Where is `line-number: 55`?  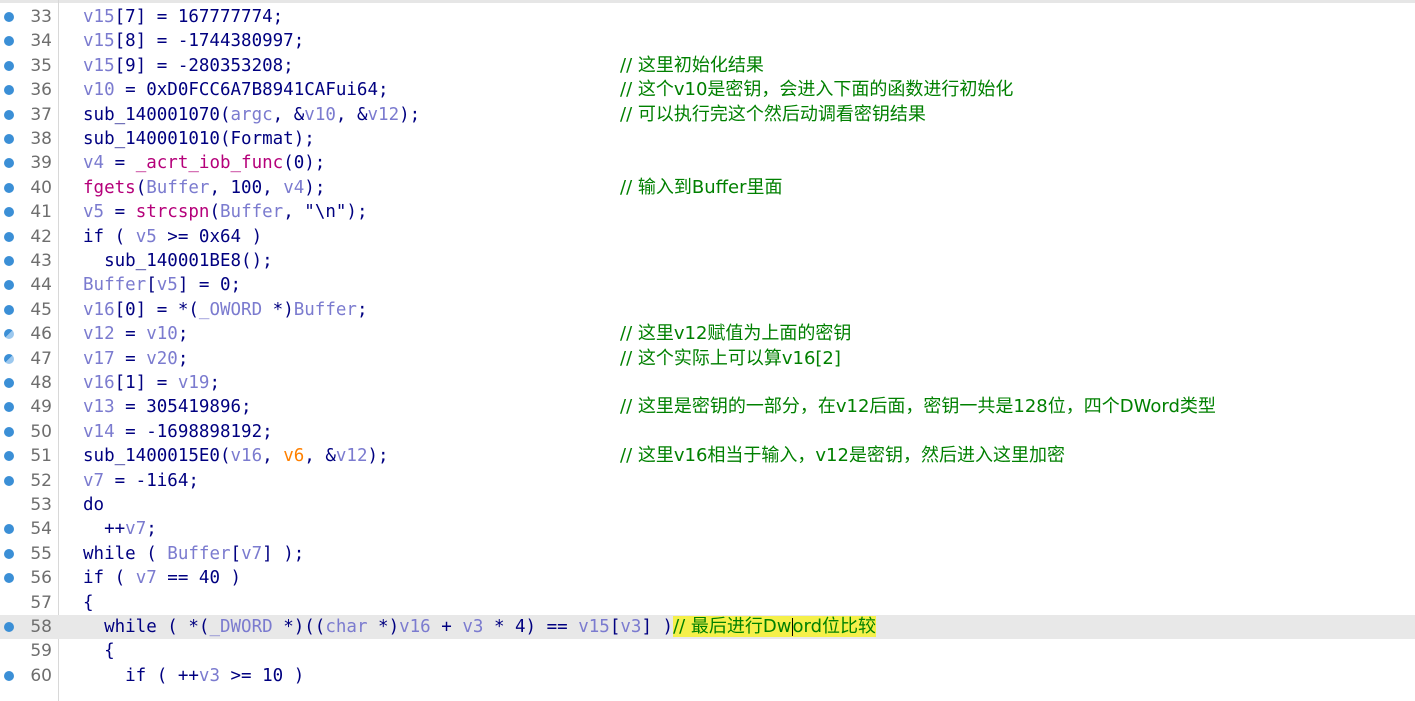
line-number: 55 is located at coordinates (41, 553).